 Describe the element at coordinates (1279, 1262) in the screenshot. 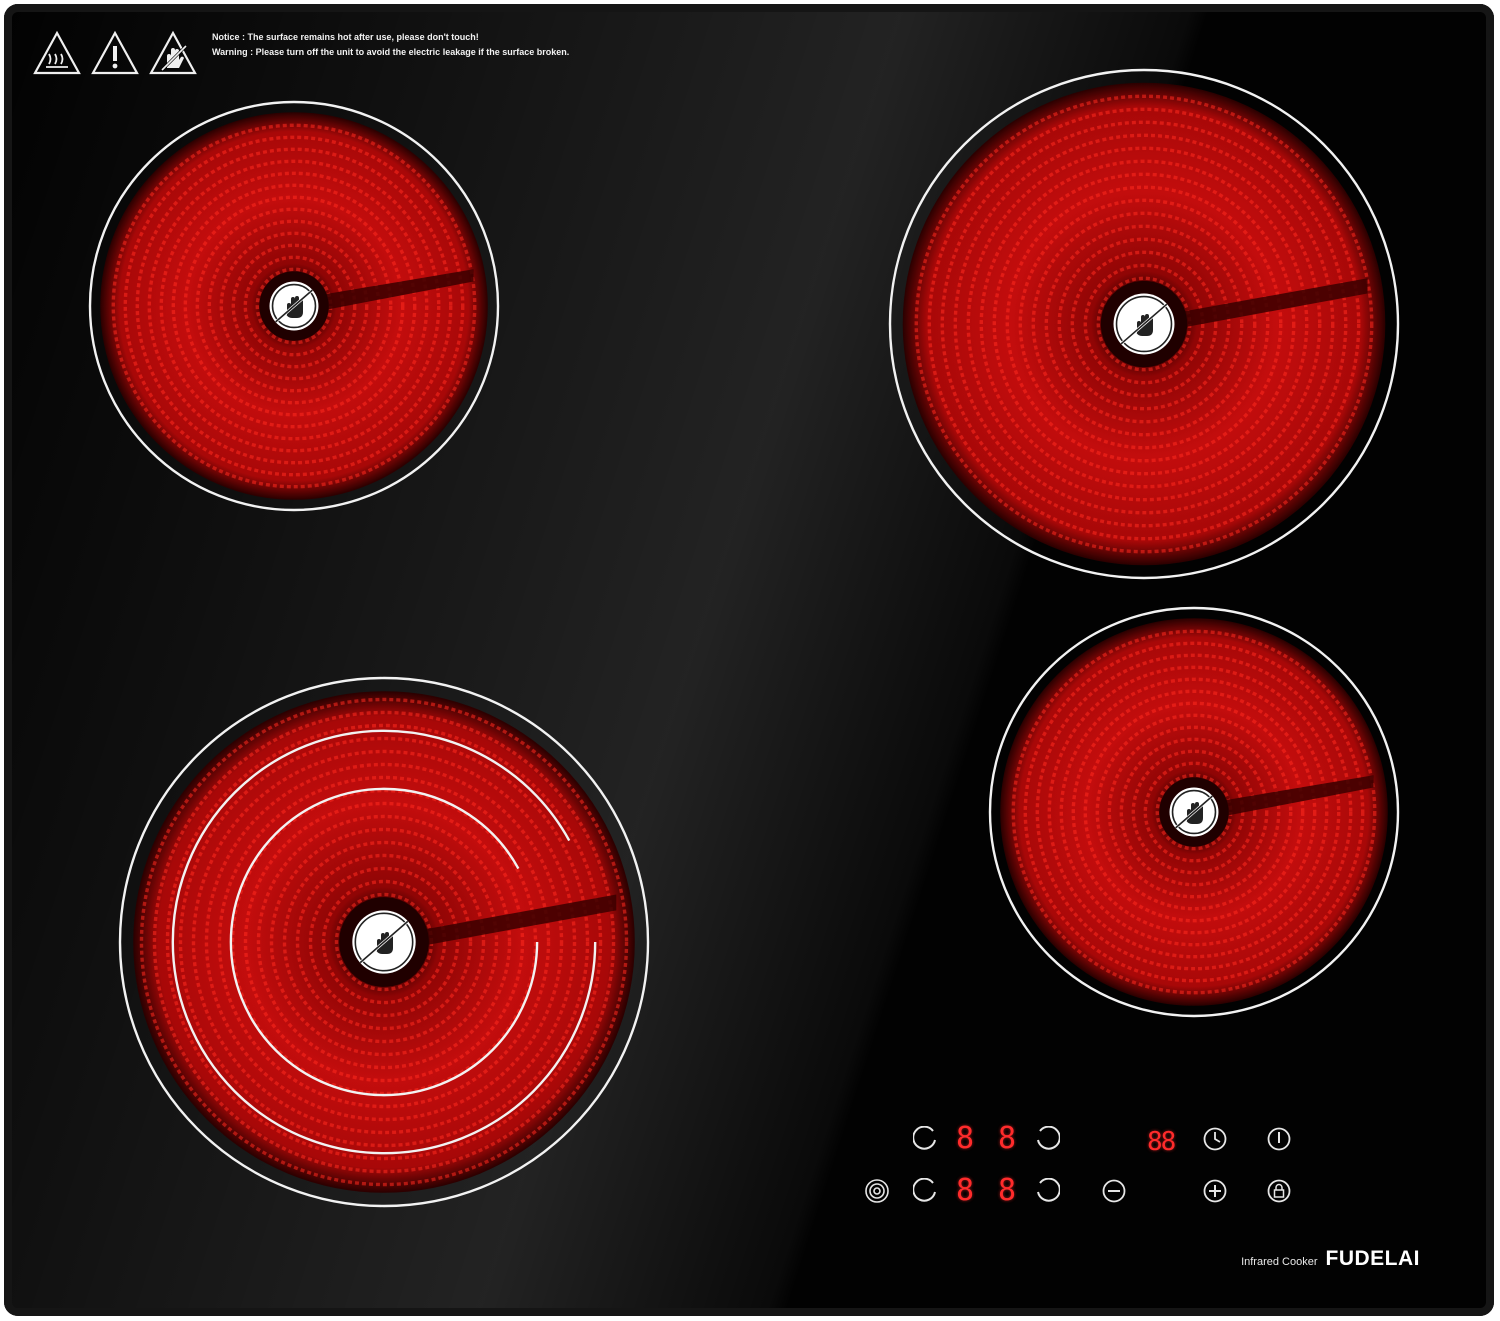

I see `brand-subtitle: Infrared Cooker` at that location.